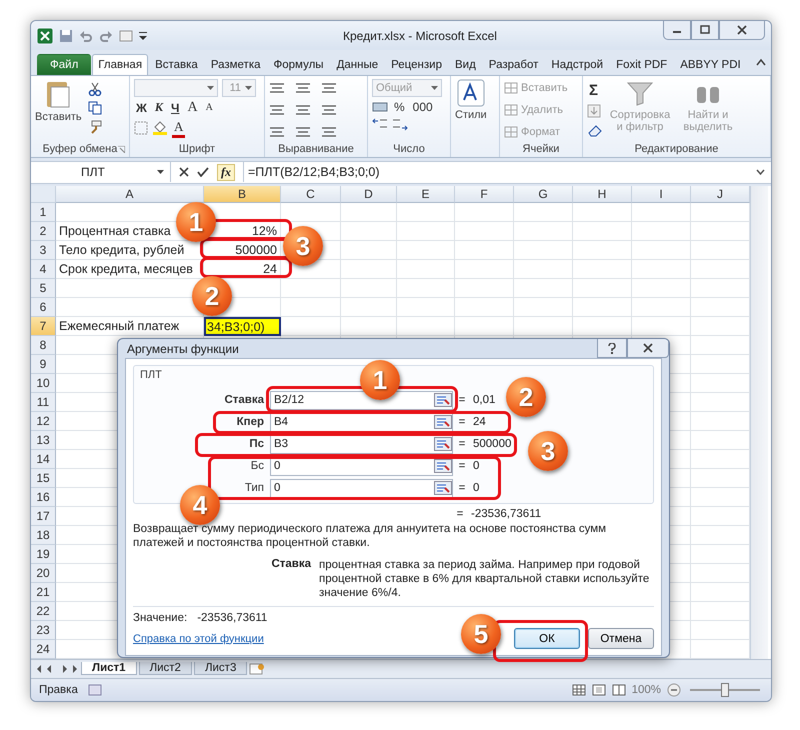 The width and height of the screenshot is (800, 730). Describe the element at coordinates (209, 108) in the screenshot. I see `shrink-font-button: A` at that location.